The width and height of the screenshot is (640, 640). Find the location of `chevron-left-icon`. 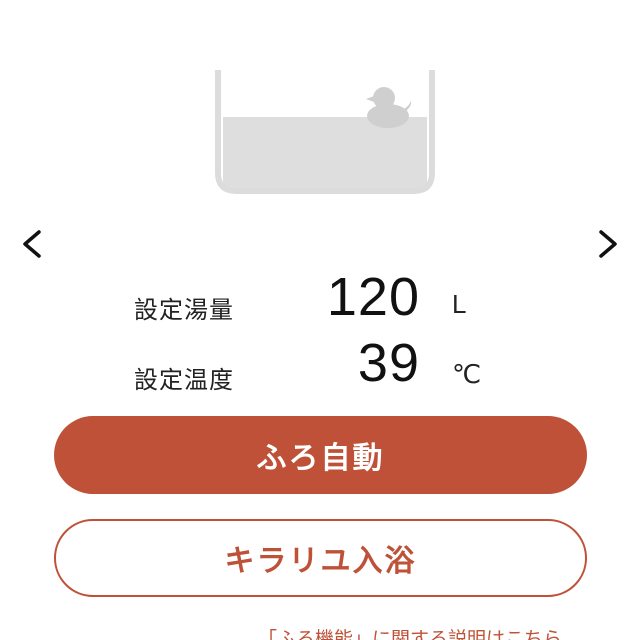

chevron-left-icon is located at coordinates (32, 244).